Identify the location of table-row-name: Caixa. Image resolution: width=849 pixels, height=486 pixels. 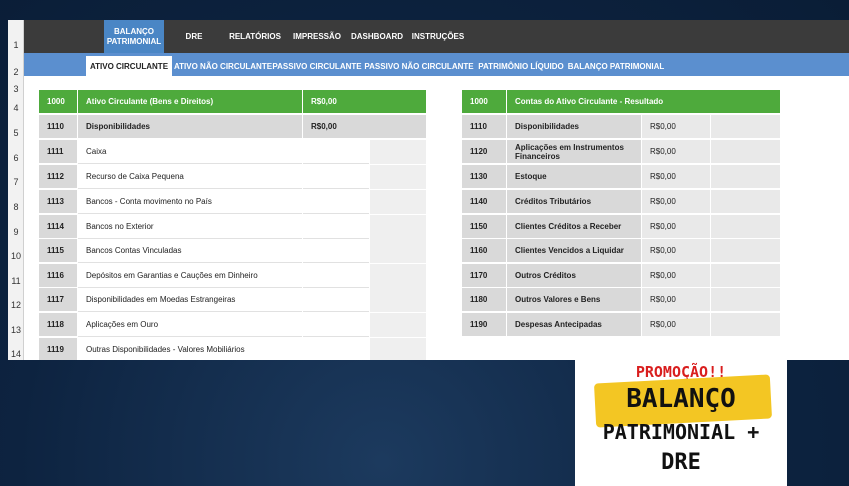
(190, 152).